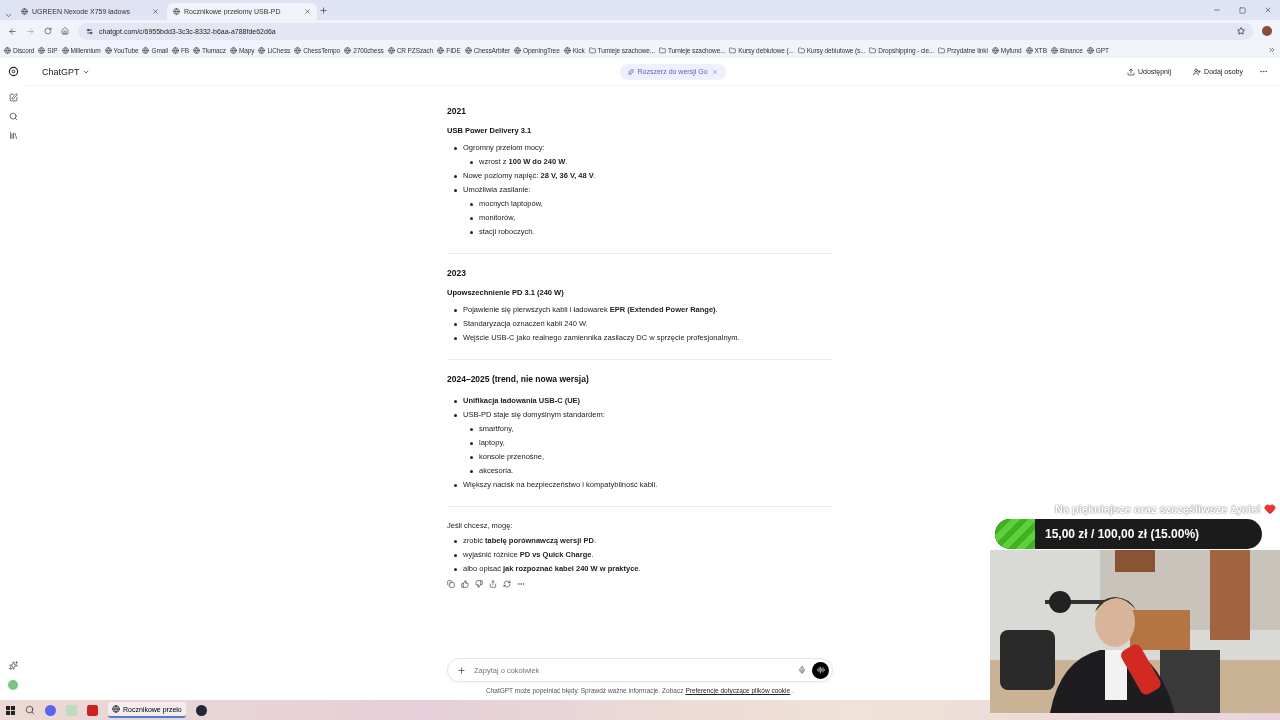  Describe the element at coordinates (451, 584) in the screenshot. I see `copy-button` at that location.